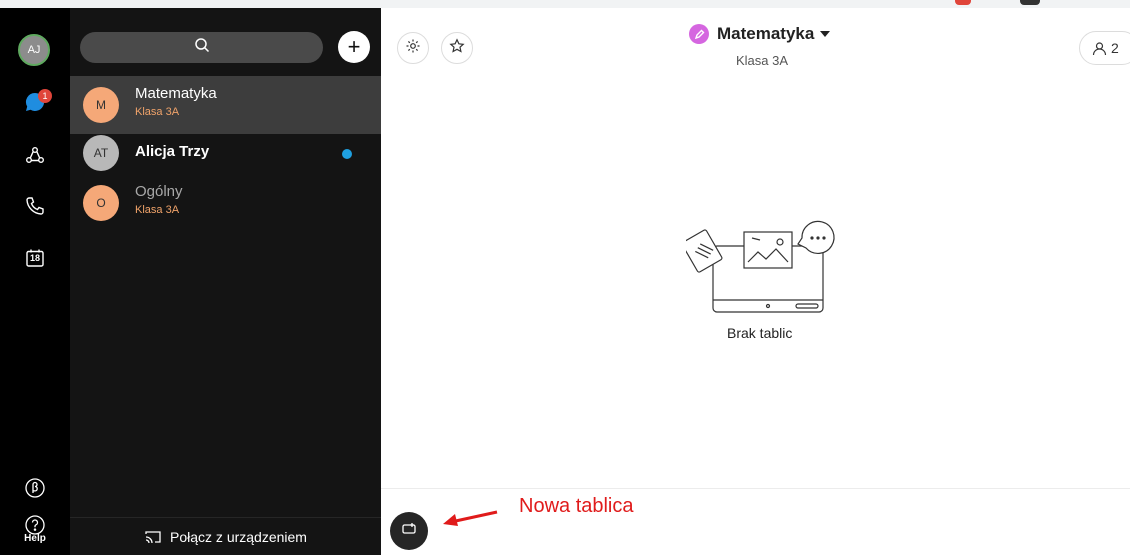 The height and width of the screenshot is (556, 1130). I want to click on cast-icon, so click(153, 537).